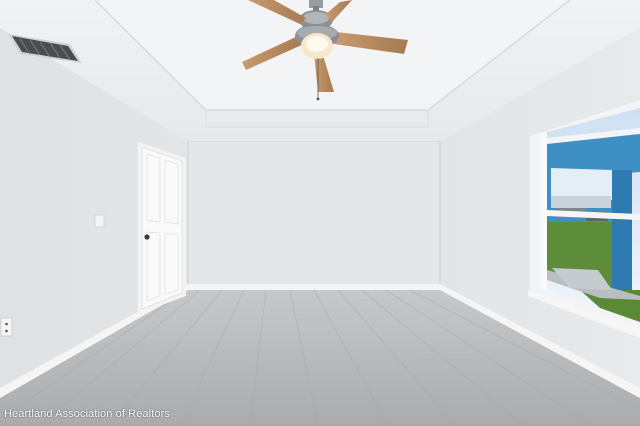 This screenshot has width=640, height=426. Describe the element at coordinates (162, 228) in the screenshot. I see `door` at that location.